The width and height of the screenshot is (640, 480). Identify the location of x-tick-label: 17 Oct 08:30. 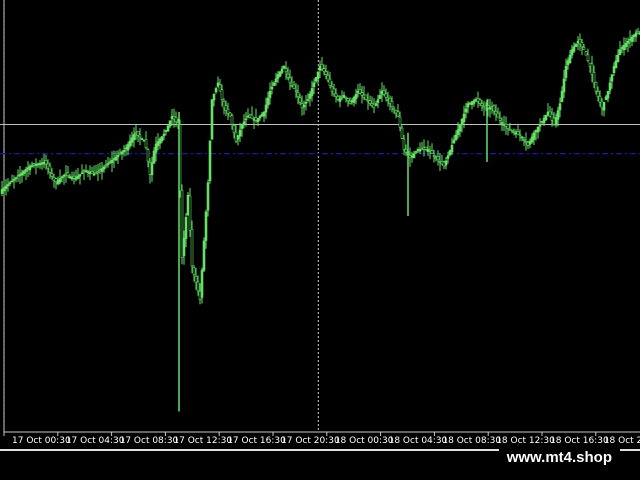
(149, 441).